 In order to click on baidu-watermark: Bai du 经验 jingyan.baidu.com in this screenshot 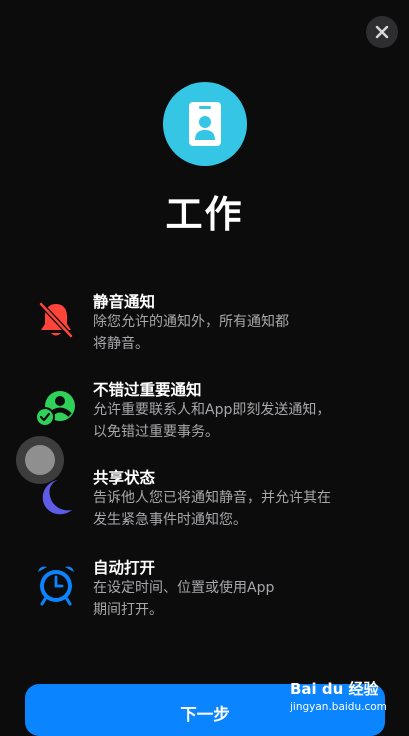, I will do `click(340, 702)`.